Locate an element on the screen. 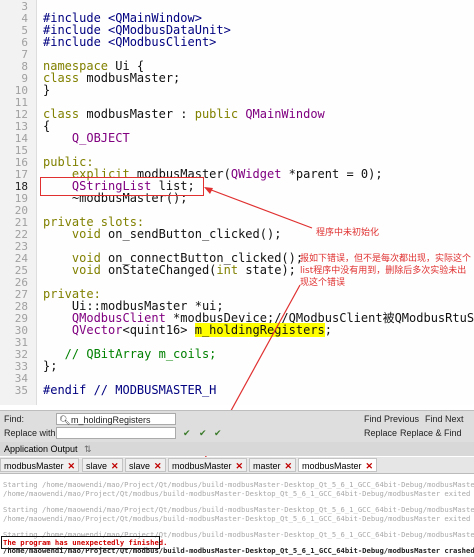  code-line: void on_sendButton_clicked(); is located at coordinates (176, 234).